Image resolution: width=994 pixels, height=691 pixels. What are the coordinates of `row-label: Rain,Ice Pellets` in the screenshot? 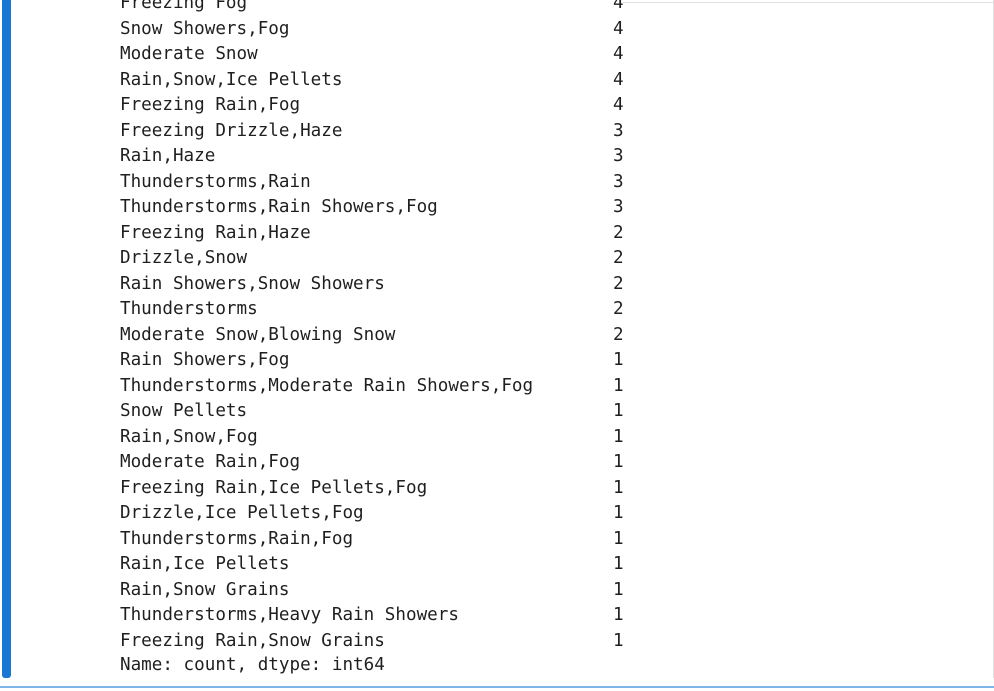 It's located at (205, 564).